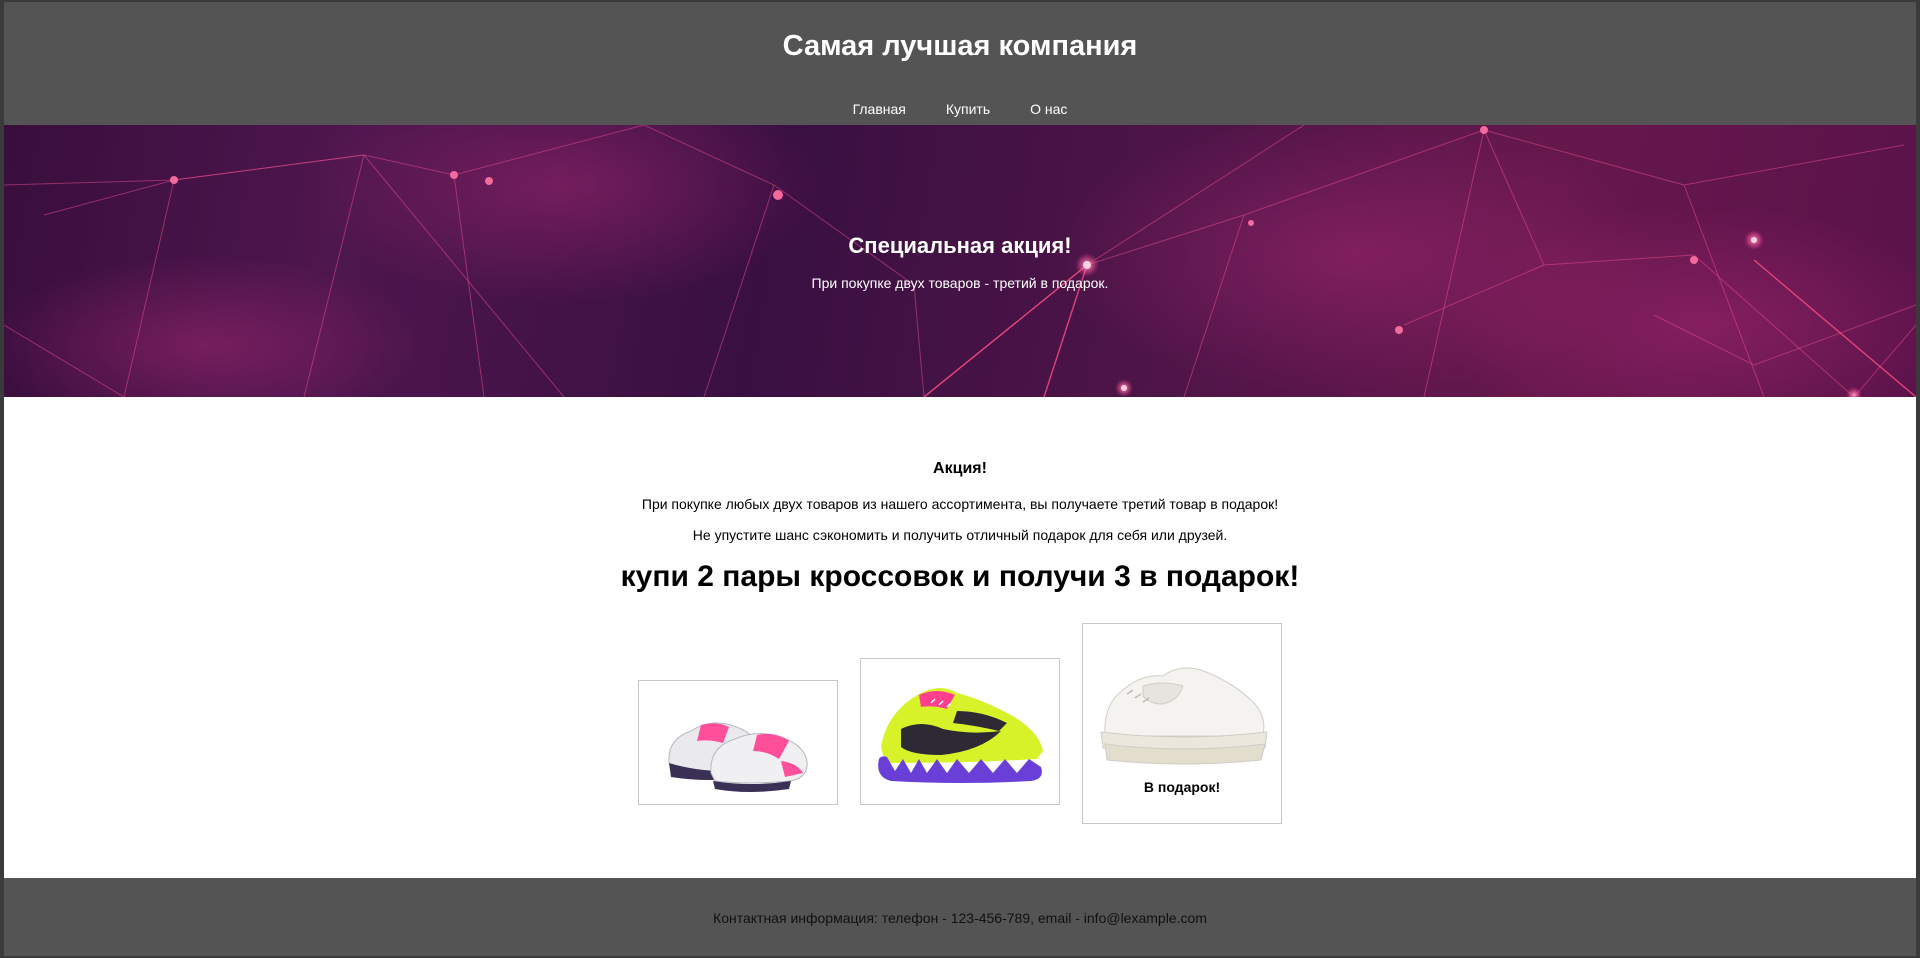 The width and height of the screenshot is (1920, 958). What do you see at coordinates (968, 109) in the screenshot?
I see `nav-link-buy: Купить` at bounding box center [968, 109].